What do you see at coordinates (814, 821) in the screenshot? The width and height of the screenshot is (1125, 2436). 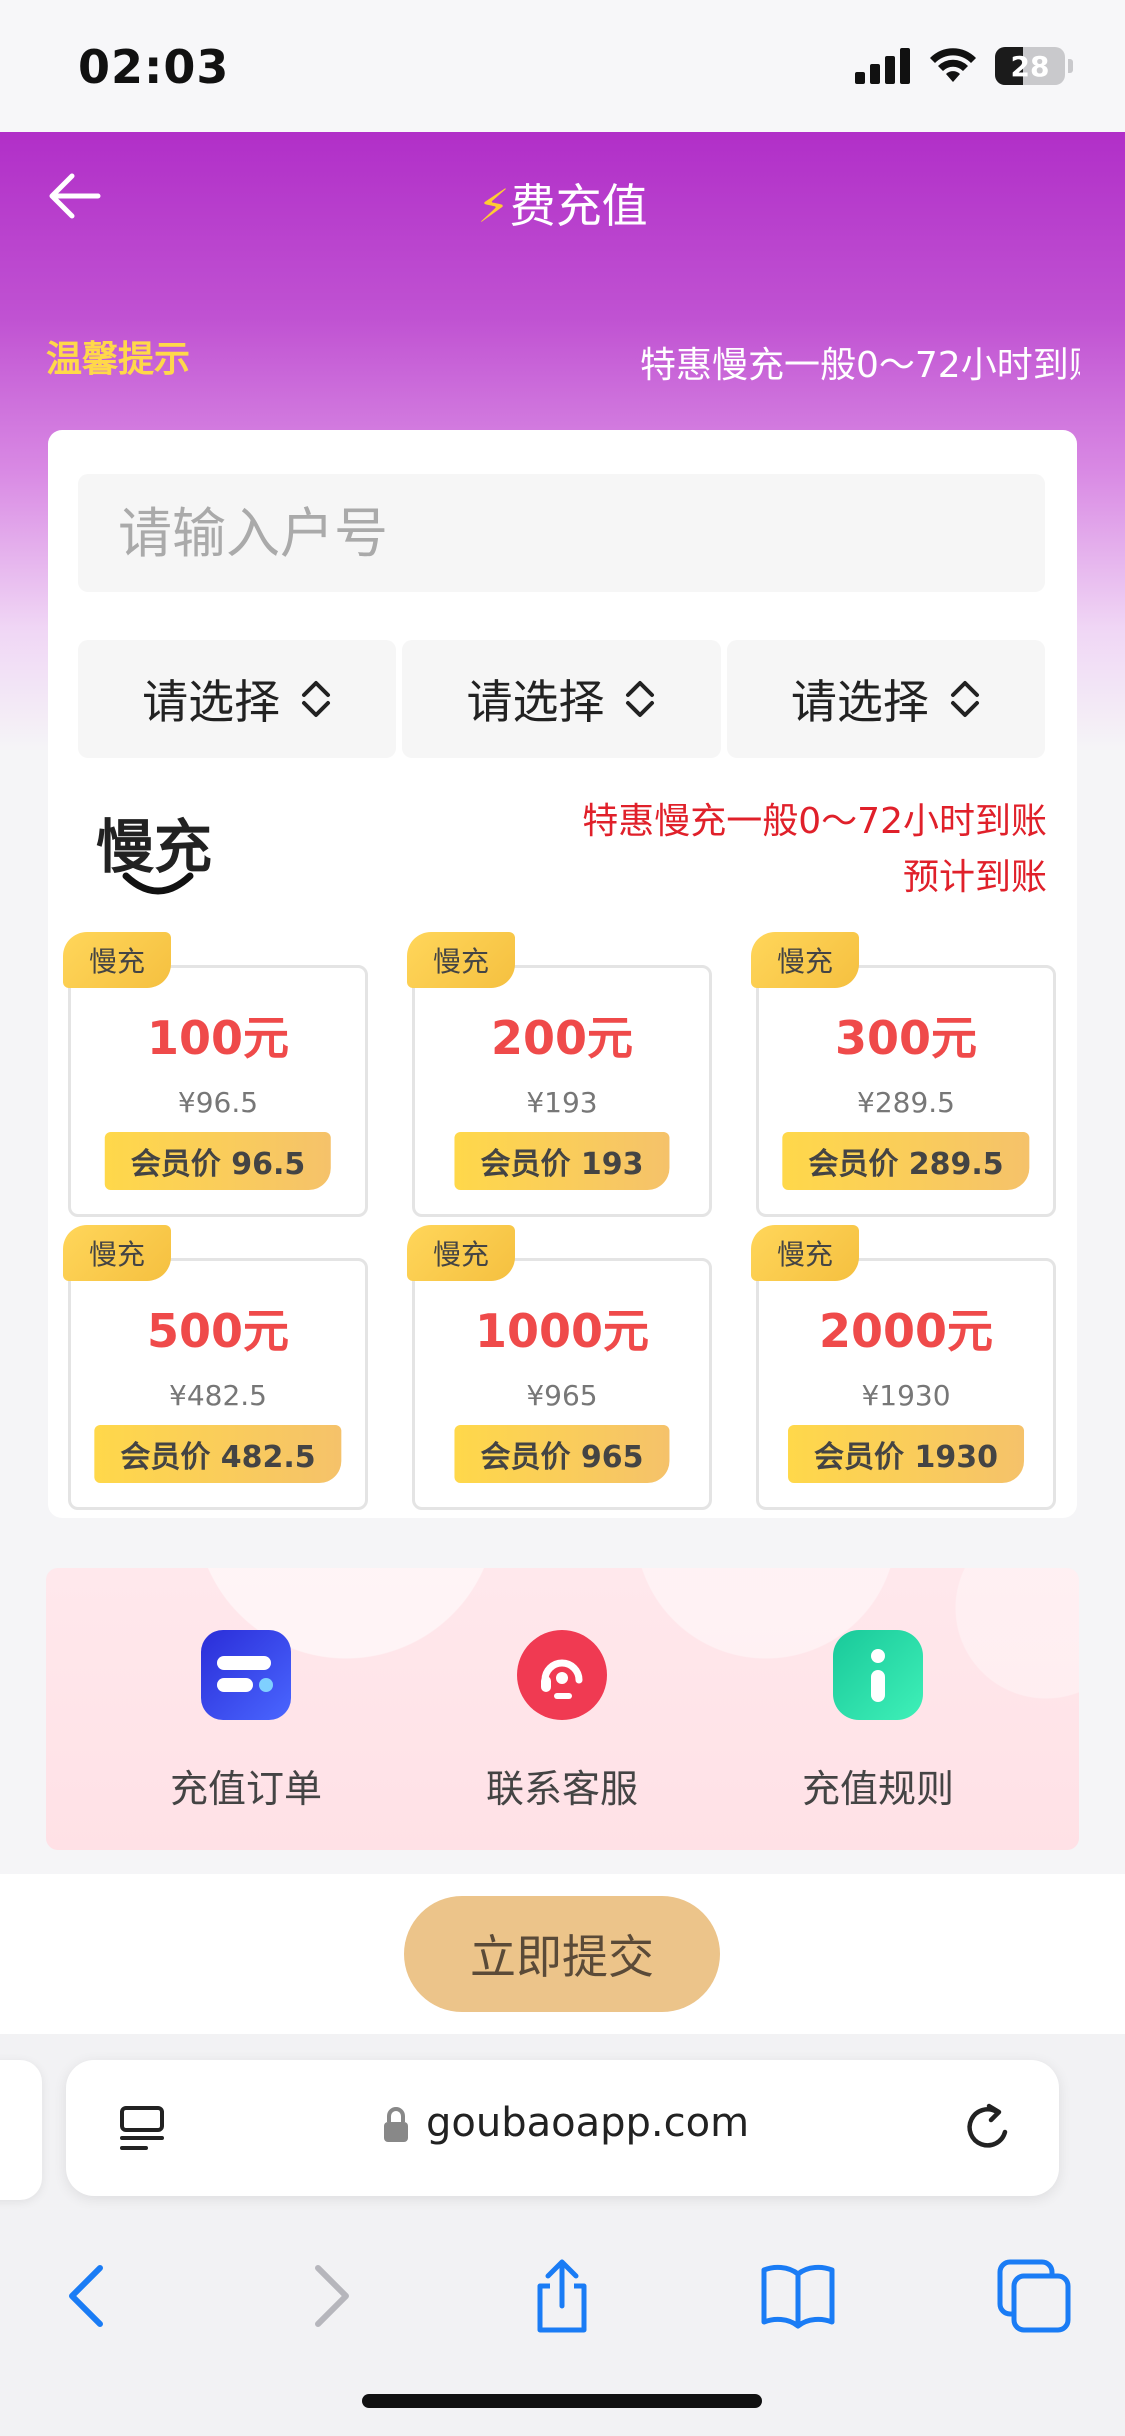 I see `arrival-hint: 特惠慢充一般0～72小时到账` at bounding box center [814, 821].